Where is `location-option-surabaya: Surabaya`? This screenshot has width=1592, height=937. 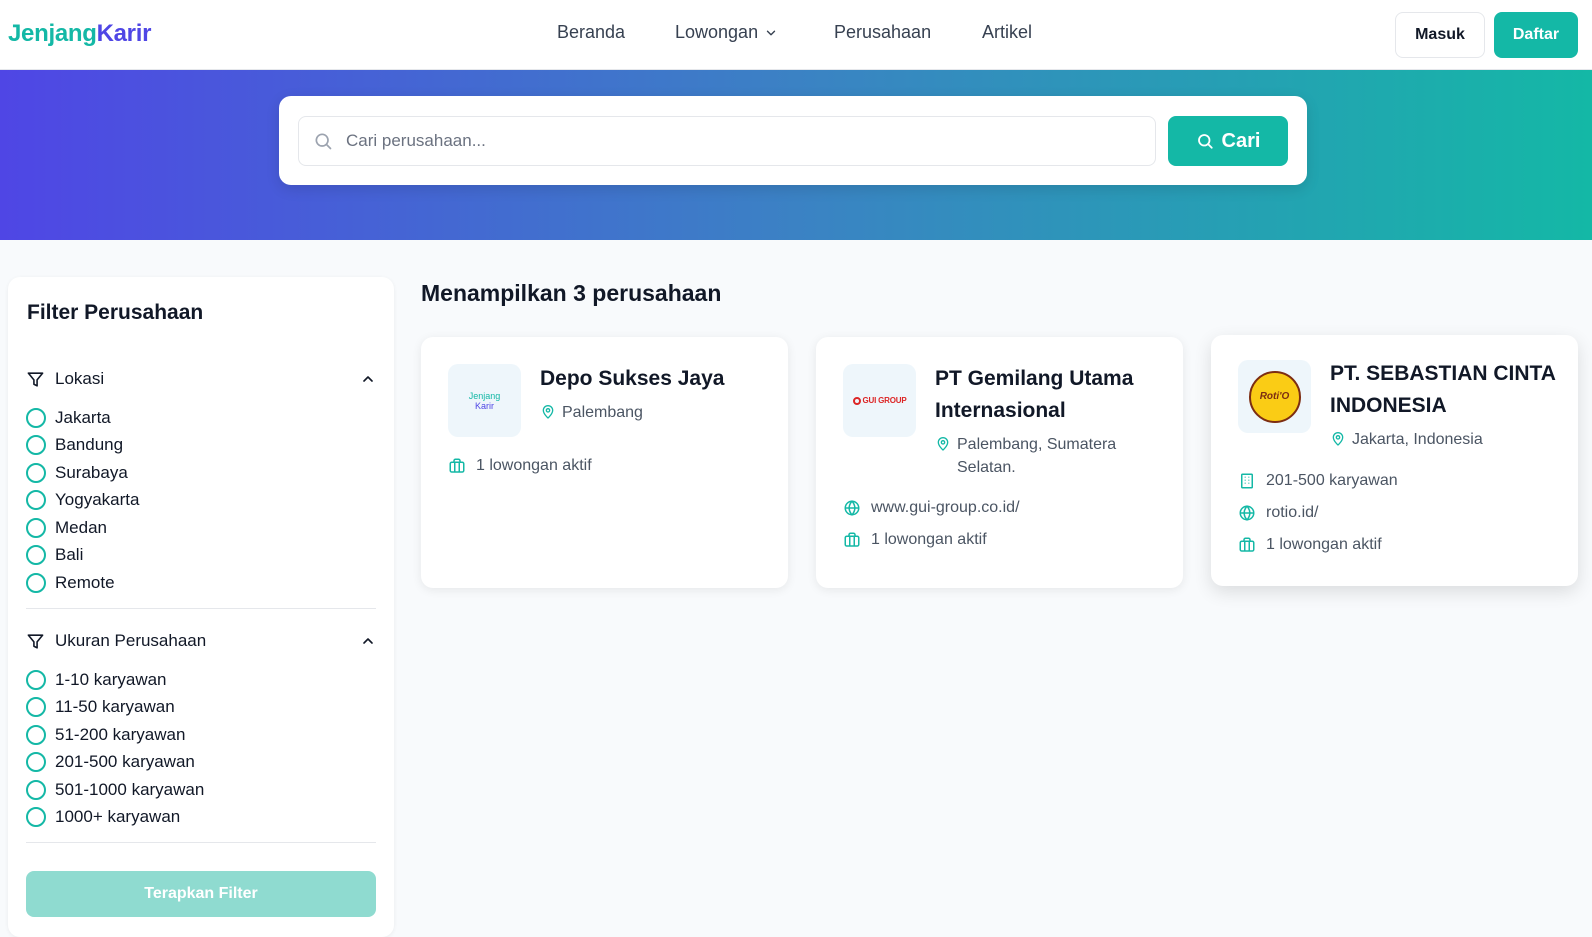 location-option-surabaya: Surabaya is located at coordinates (77, 473).